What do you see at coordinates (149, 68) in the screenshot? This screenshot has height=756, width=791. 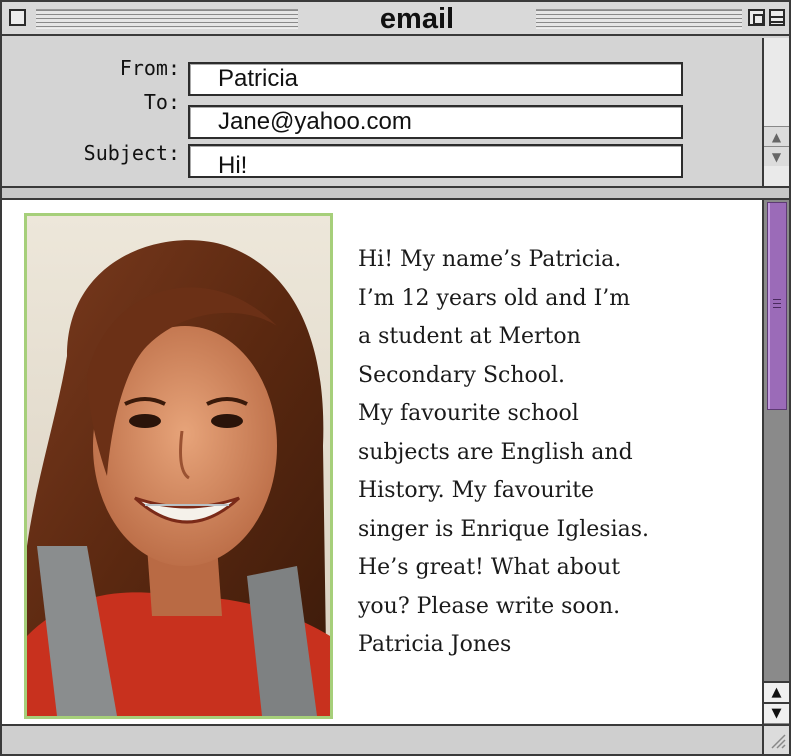 I see `from-label: From:` at bounding box center [149, 68].